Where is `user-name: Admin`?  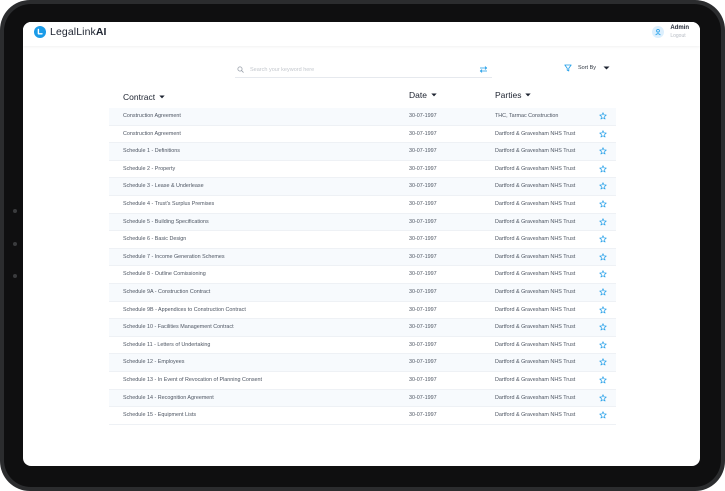 user-name: Admin is located at coordinates (679, 28).